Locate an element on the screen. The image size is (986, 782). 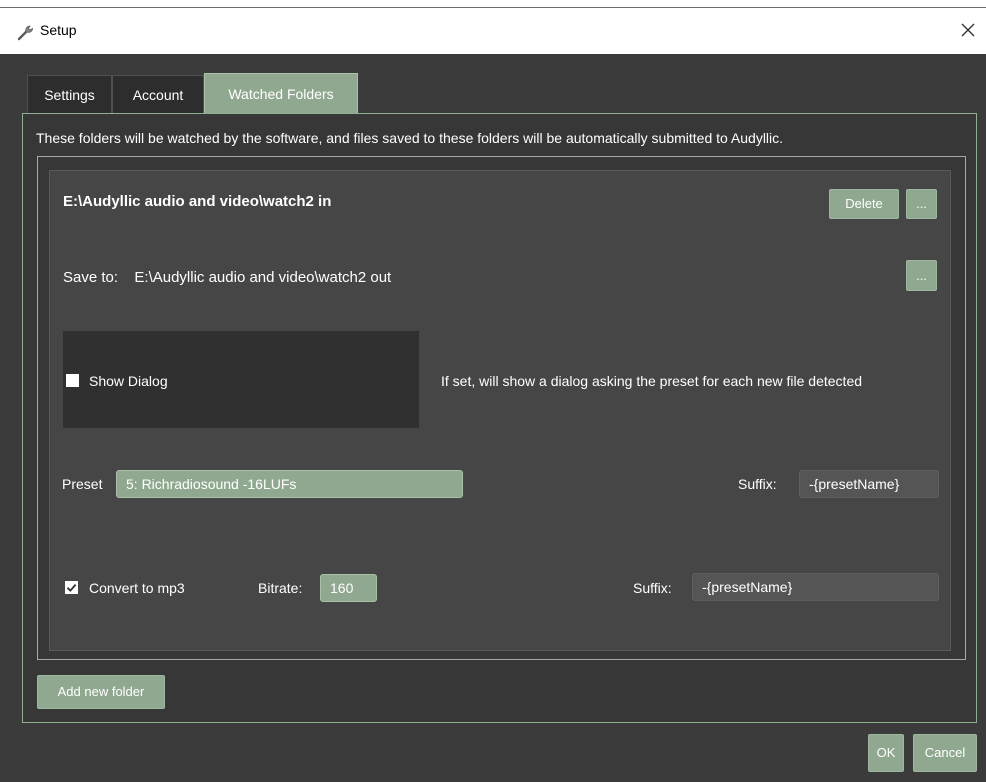
convert-mp3-checkbox is located at coordinates (71, 587).